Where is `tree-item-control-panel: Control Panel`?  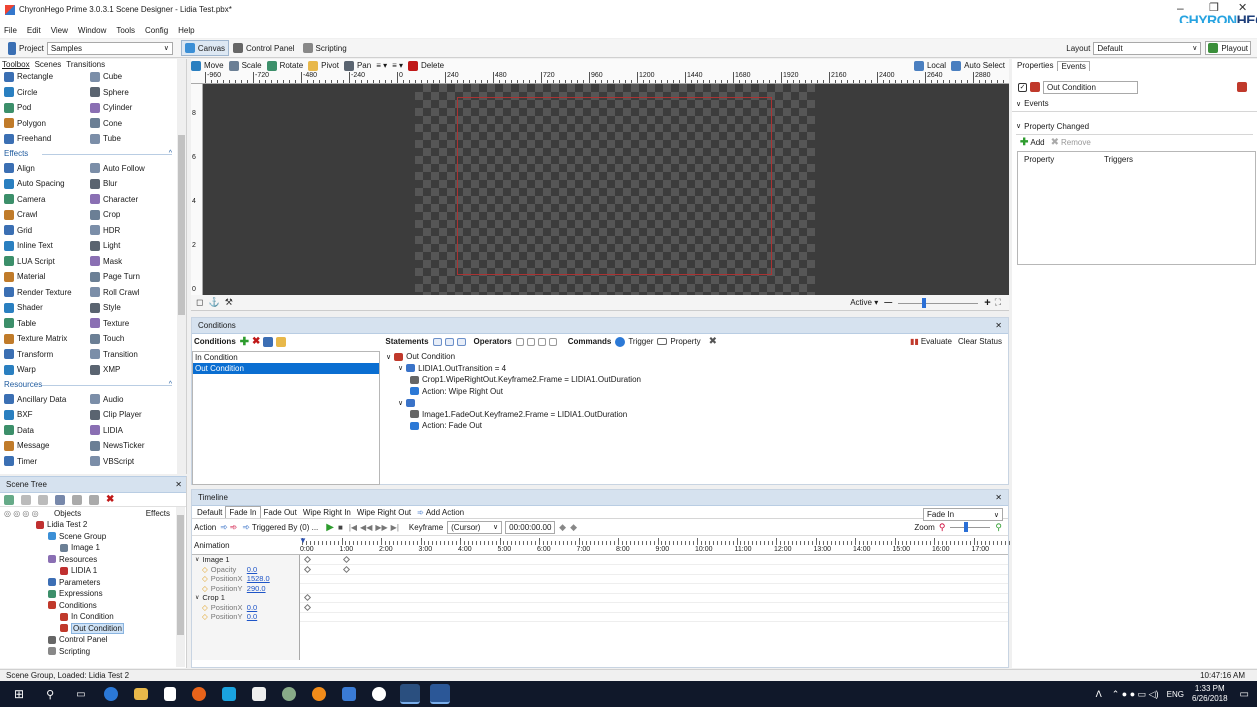
tree-item-control-panel: Control Panel is located at coordinates (95, 640).